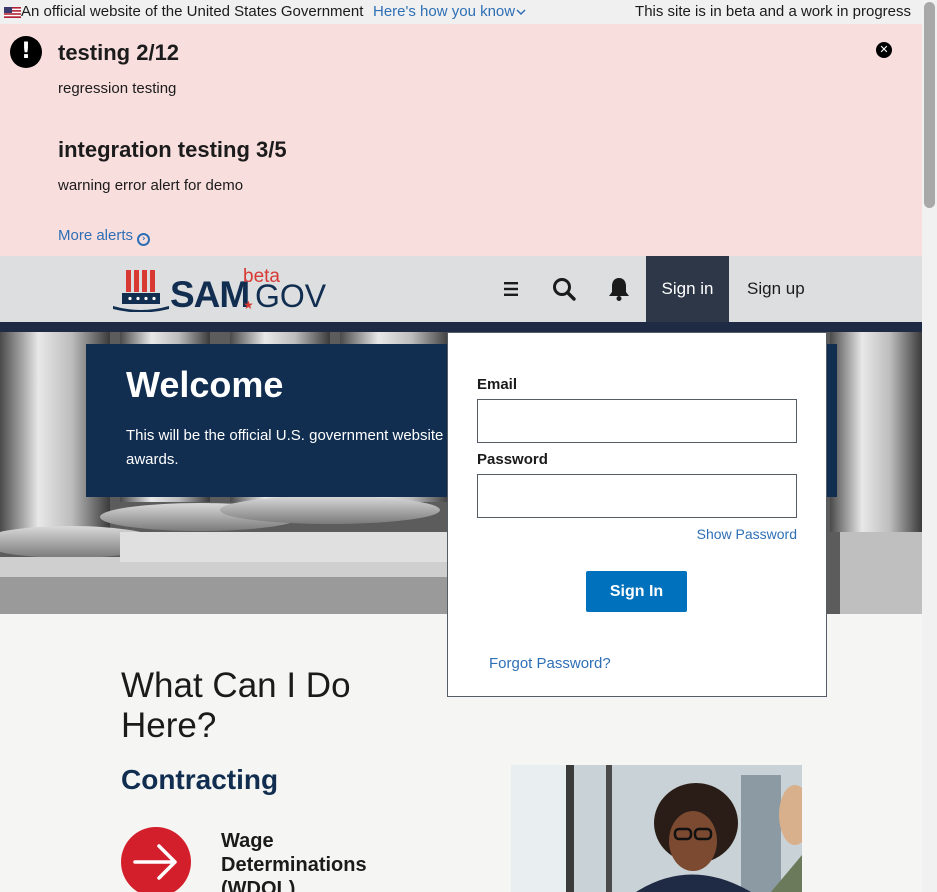 The image size is (937, 892). Describe the element at coordinates (929, 446) in the screenshot. I see `page-scrollbar` at that location.